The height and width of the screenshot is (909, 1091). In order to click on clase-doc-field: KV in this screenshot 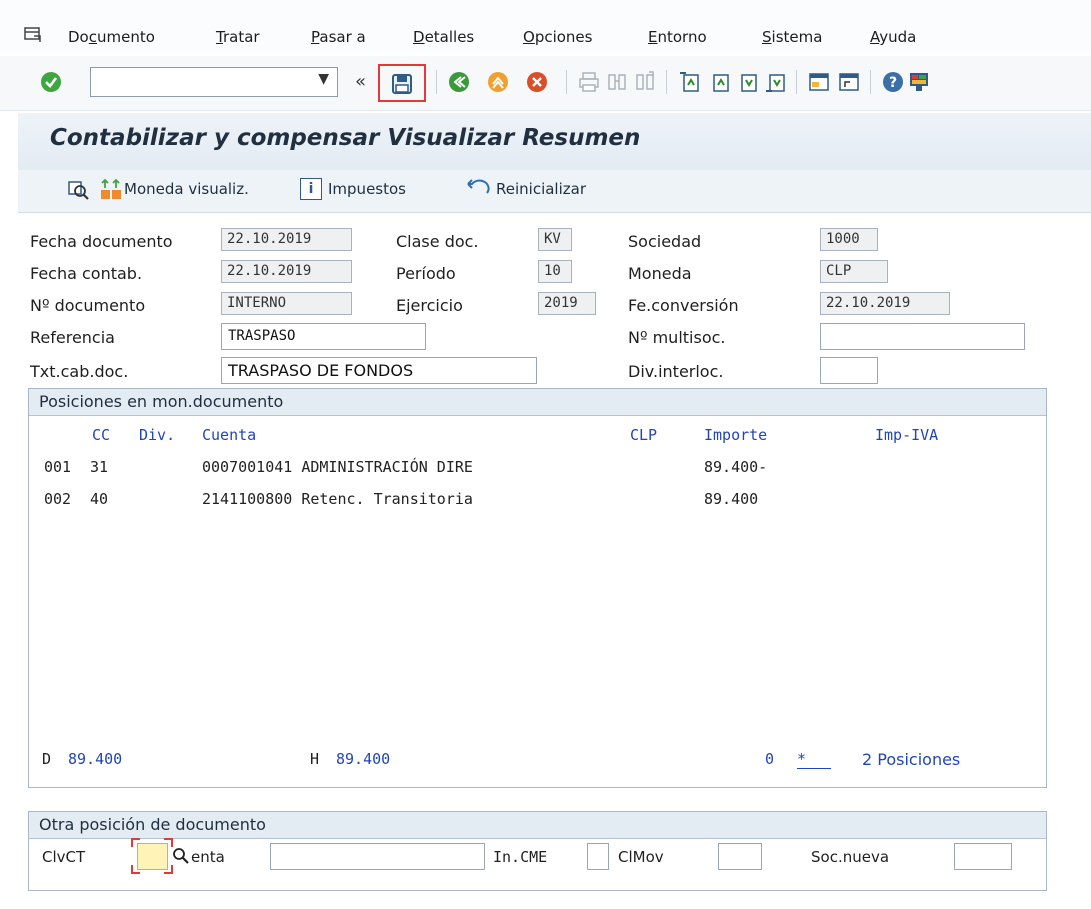, I will do `click(555, 239)`.